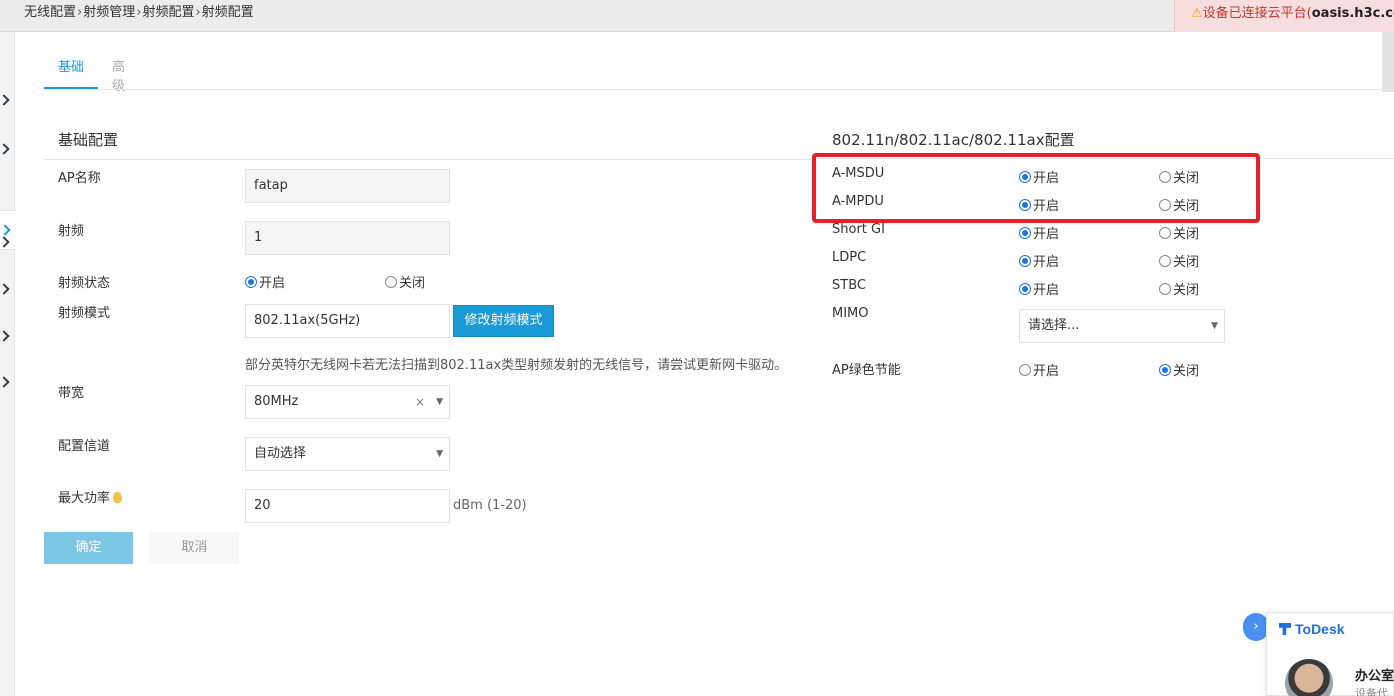 The width and height of the screenshot is (1394, 696). Describe the element at coordinates (503, 321) in the screenshot. I see `modify-radio-mode-button: 修改射频模式` at that location.